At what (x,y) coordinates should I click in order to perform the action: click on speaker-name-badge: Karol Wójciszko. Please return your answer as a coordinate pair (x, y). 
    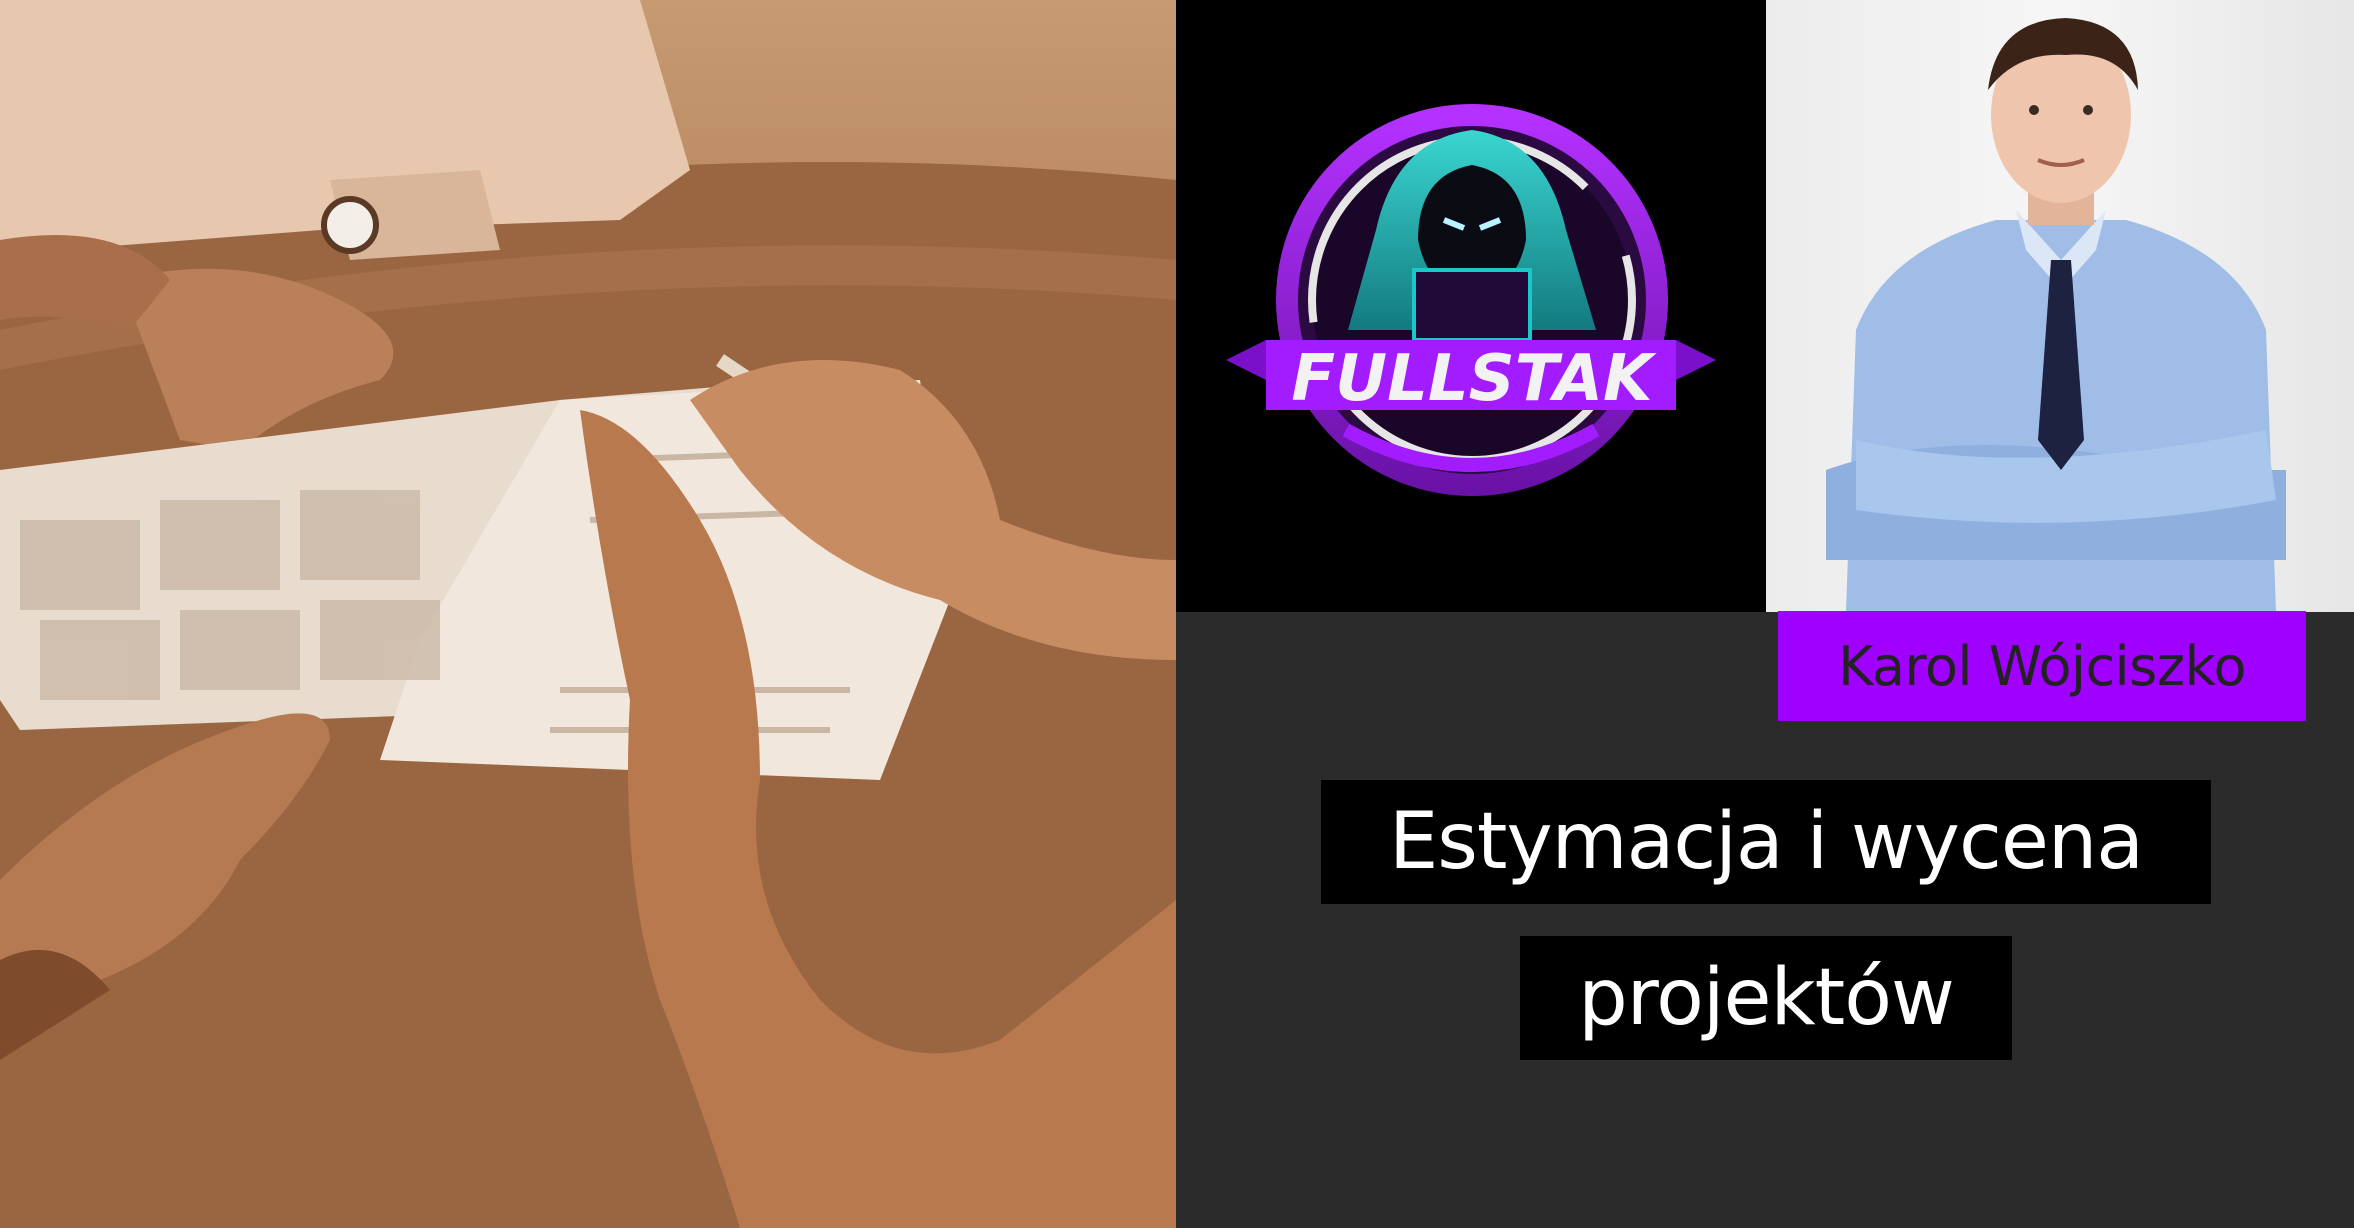
    Looking at the image, I should click on (2042, 666).